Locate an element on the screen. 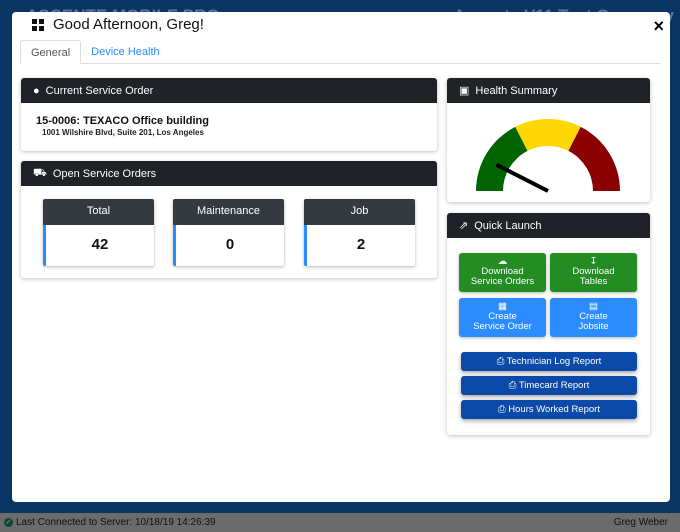 Image resolution: width=680 pixels, height=532 pixels. modal-title-text: Good Afternoon, Greg! is located at coordinates (128, 24).